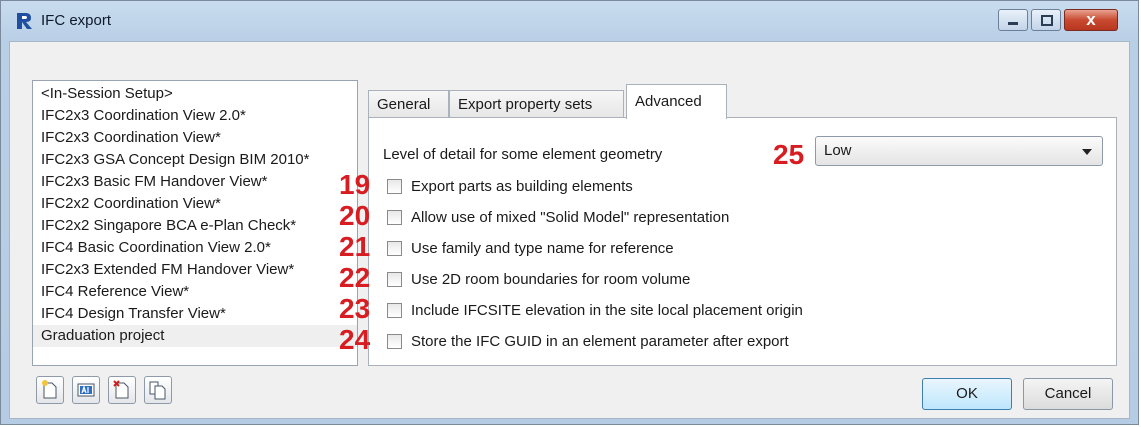  What do you see at coordinates (408, 104) in the screenshot?
I see `tab-general: General` at bounding box center [408, 104].